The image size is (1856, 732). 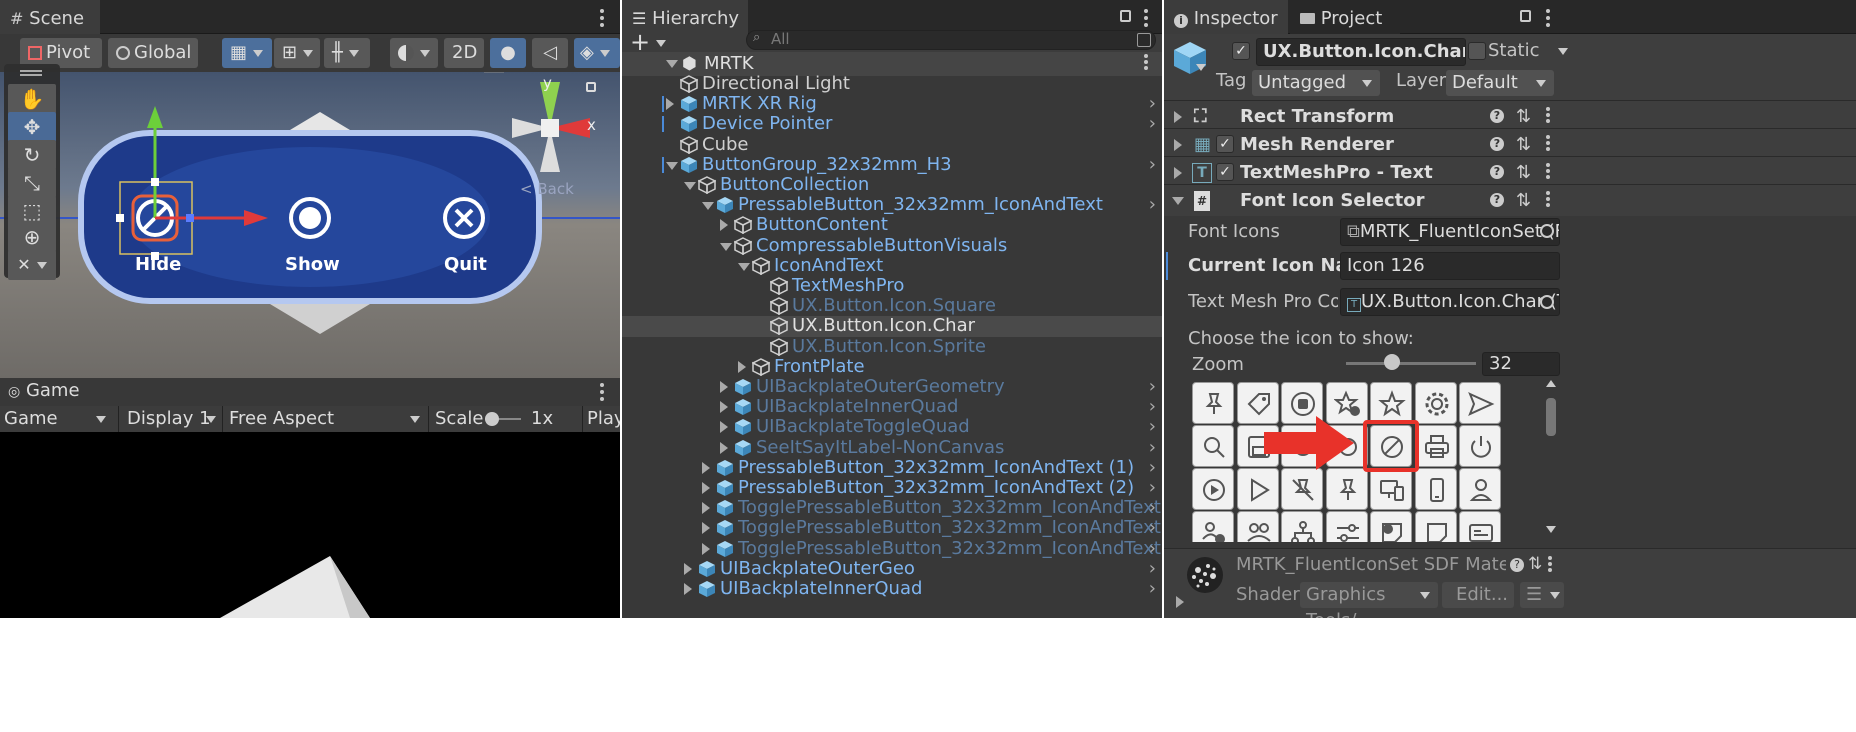 I want to click on hierarchy-row: MRTK XR Rig ›, so click(x=892, y=103).